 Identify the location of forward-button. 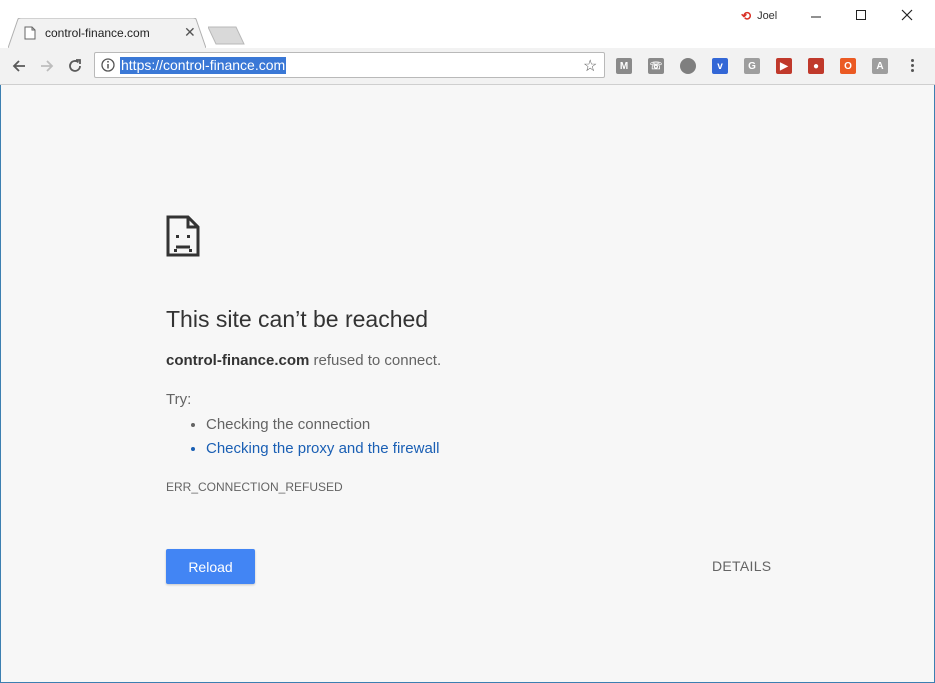
(47, 66).